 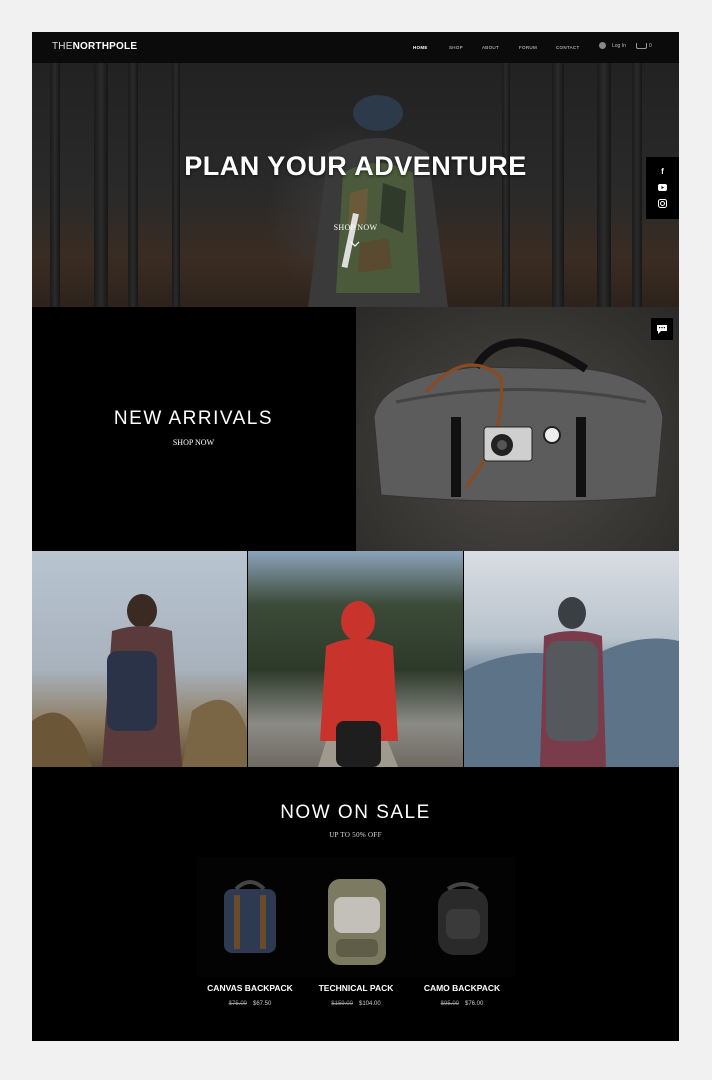 I want to click on cart-button: 0, so click(x=644, y=46).